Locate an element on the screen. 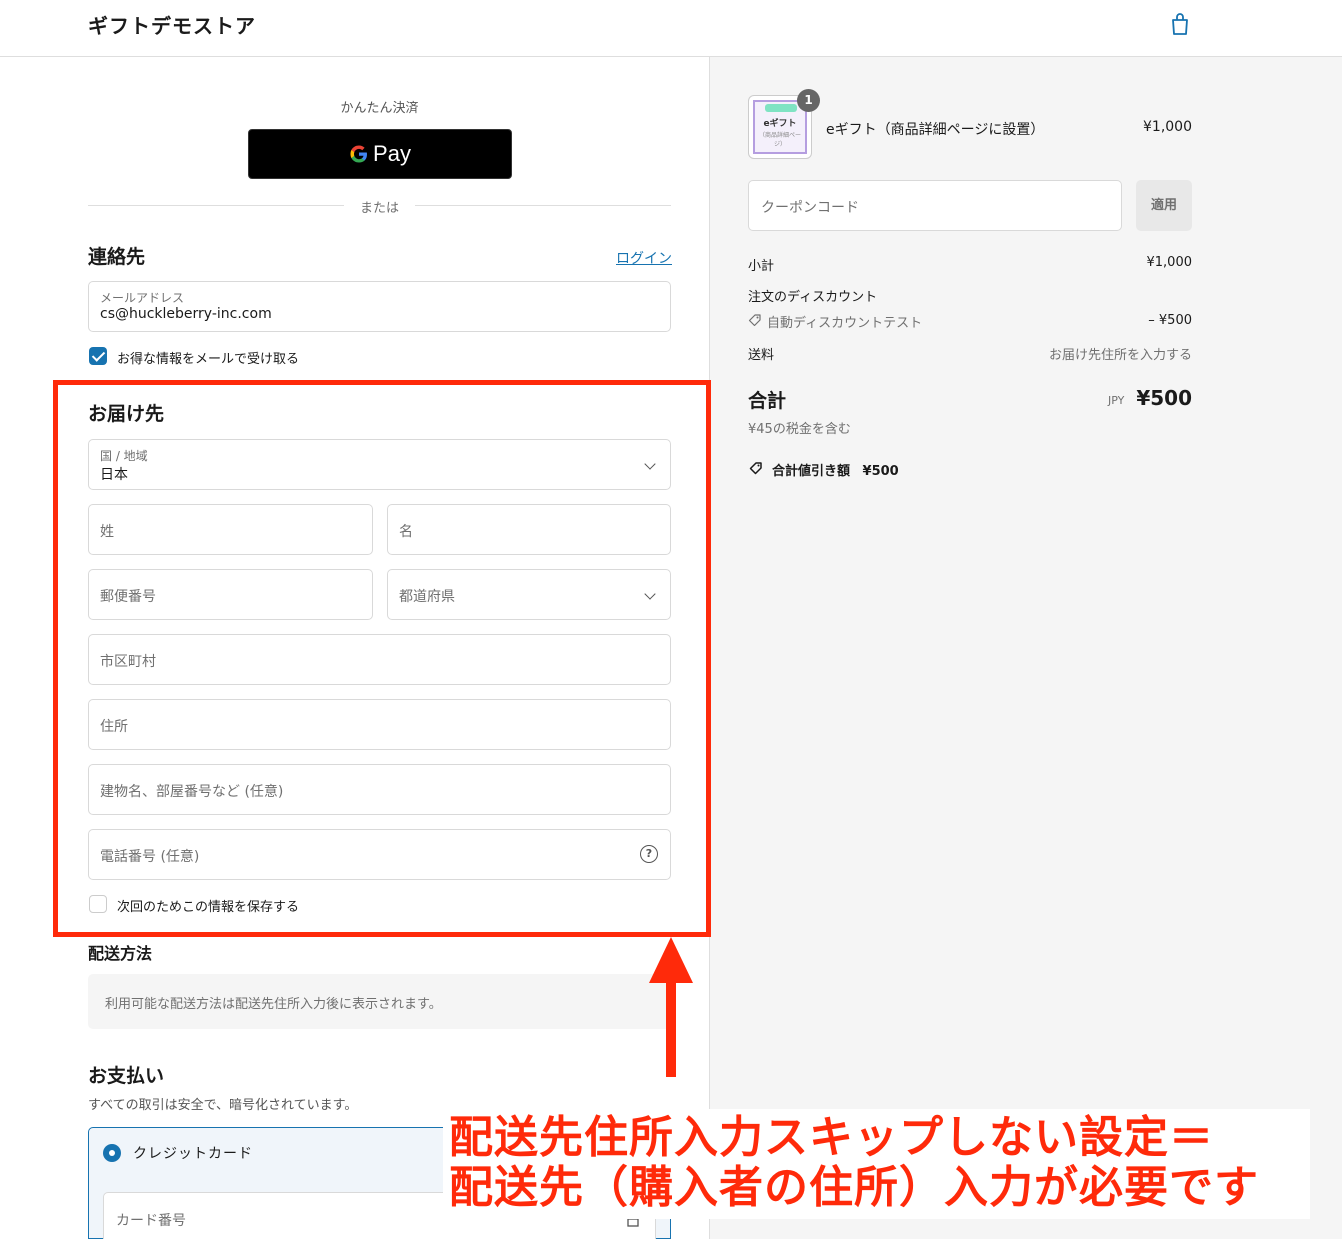 This screenshot has height=1239, width=1342. currency-code: JPY is located at coordinates (1116, 400).